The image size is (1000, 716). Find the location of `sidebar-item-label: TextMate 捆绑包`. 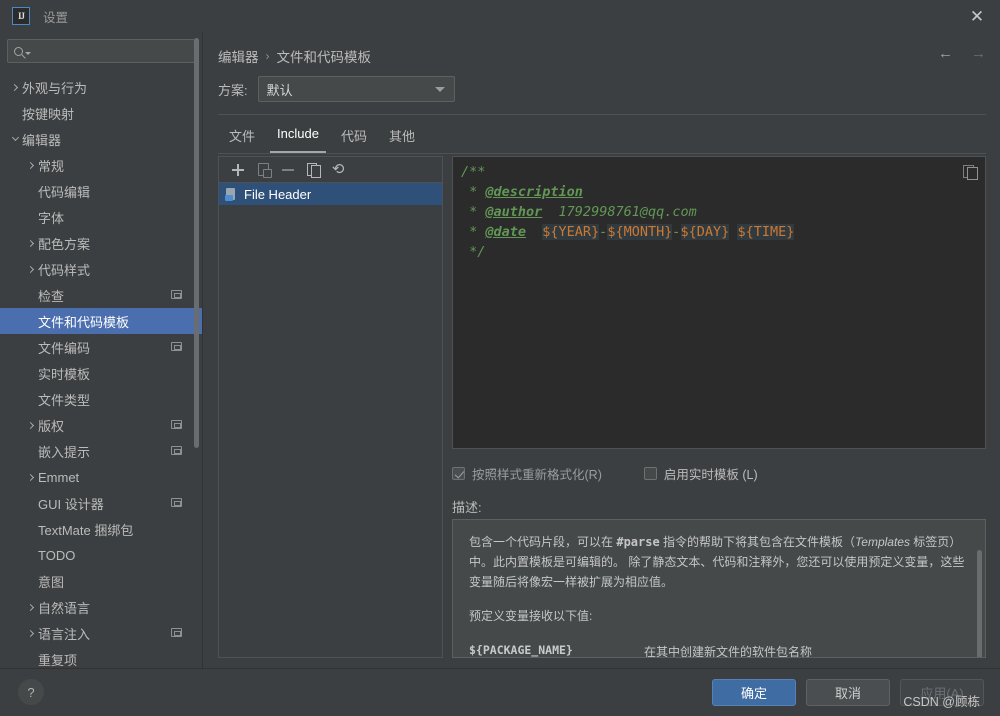

sidebar-item-label: TextMate 捆绑包 is located at coordinates (86, 530).